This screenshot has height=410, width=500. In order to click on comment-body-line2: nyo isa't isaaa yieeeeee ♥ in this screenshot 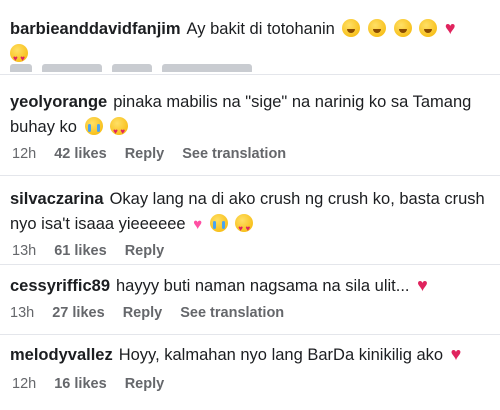, I will do `click(250, 224)`.